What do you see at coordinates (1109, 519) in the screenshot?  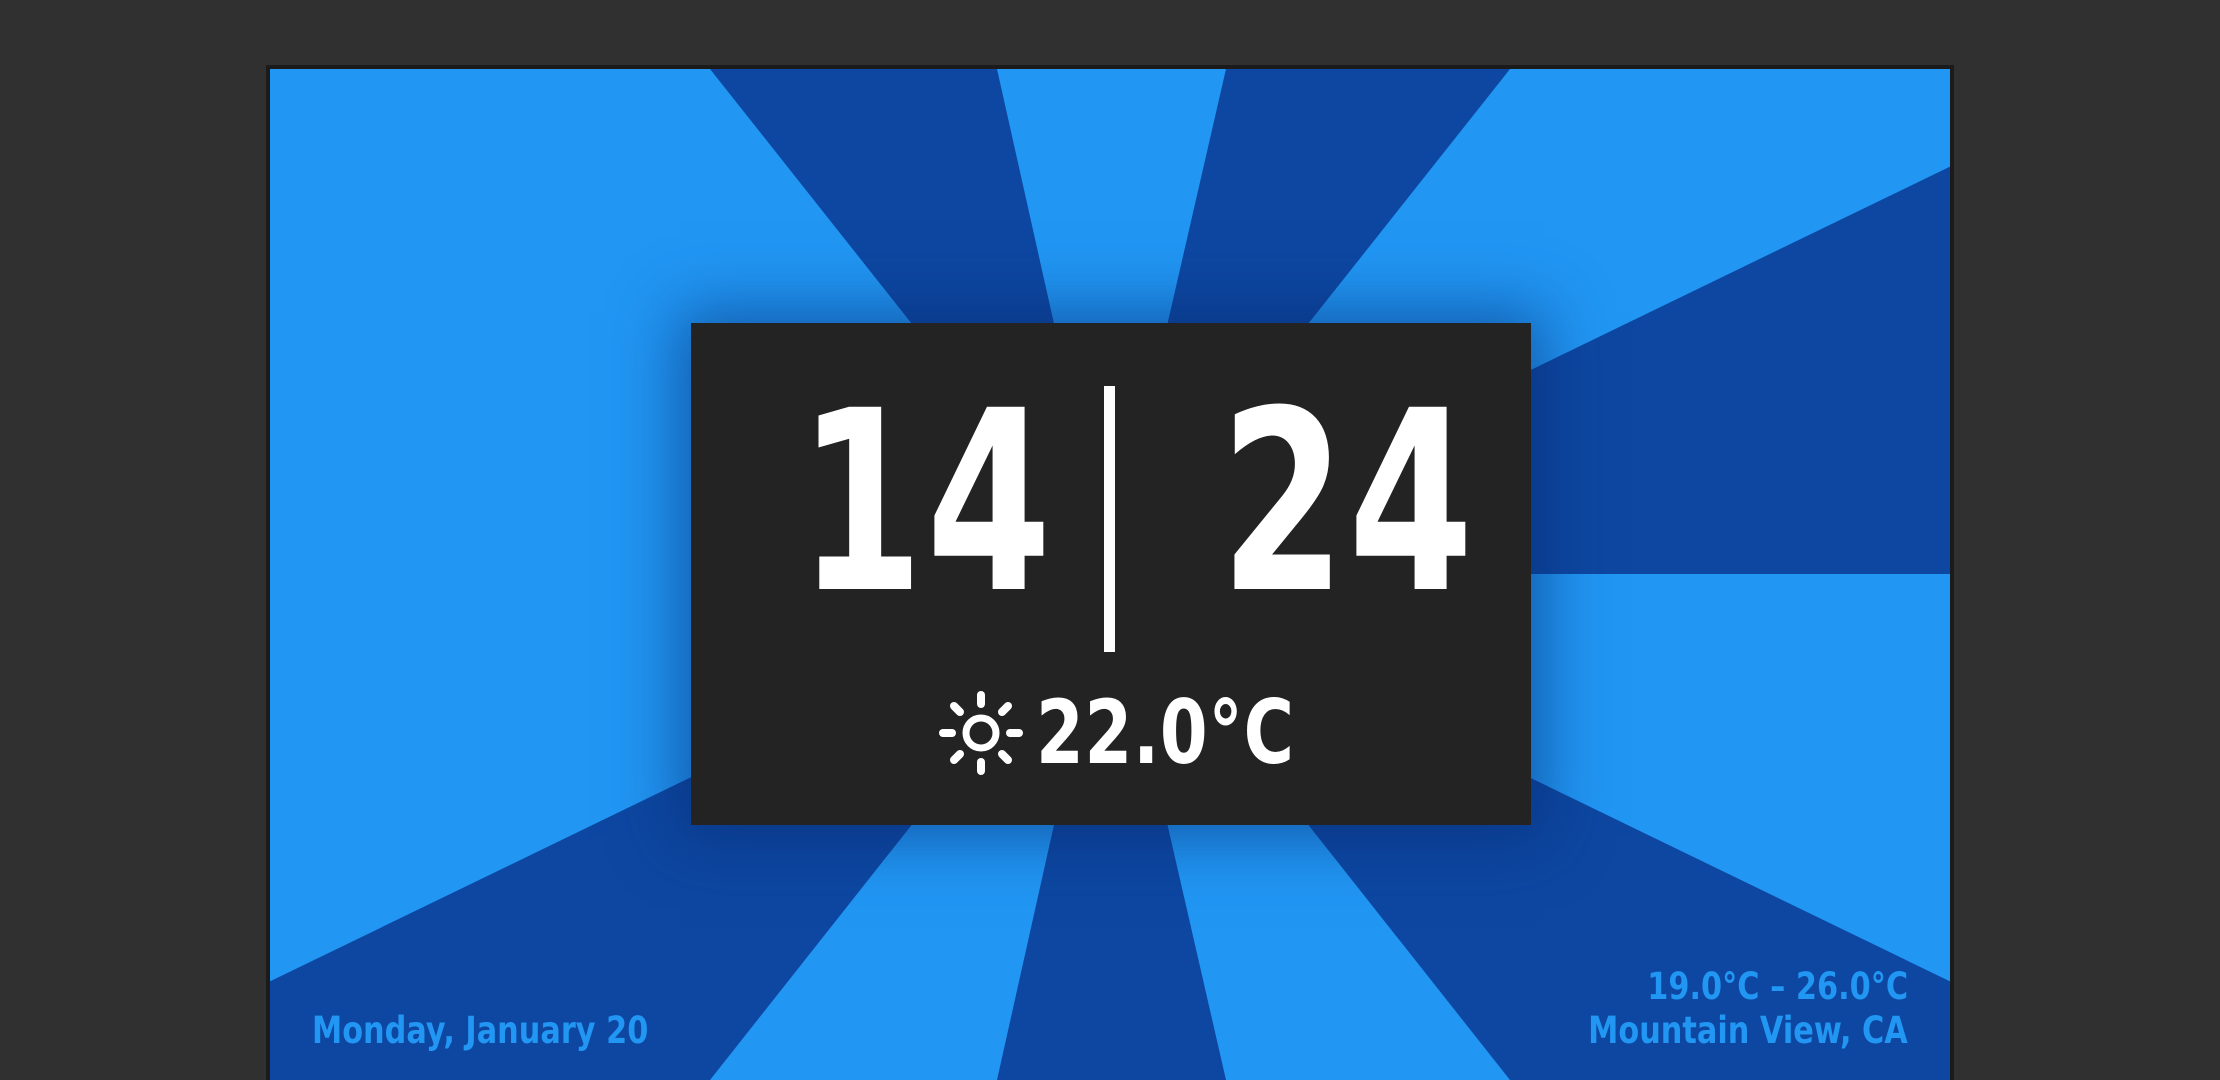 I see `clock-divider` at bounding box center [1109, 519].